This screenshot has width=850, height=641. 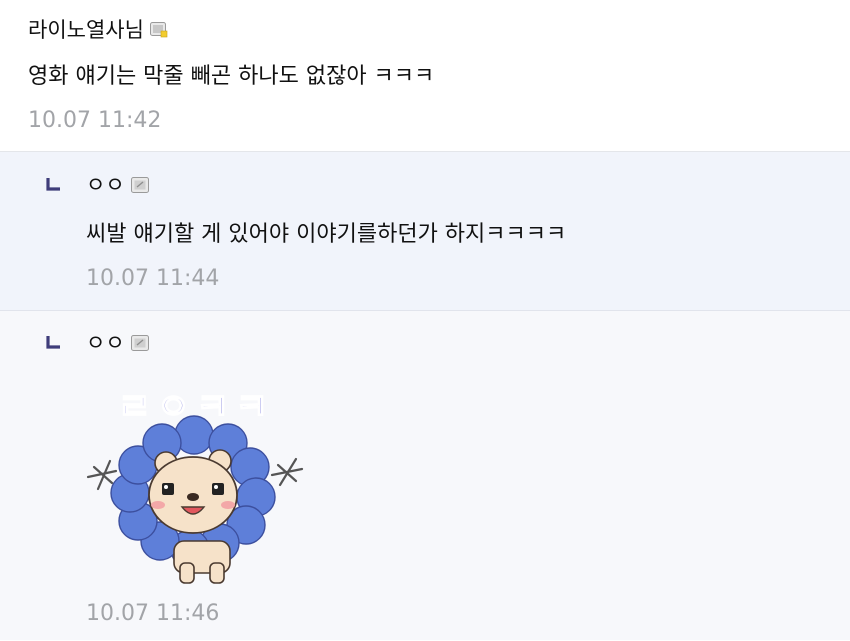 I want to click on reply-timestamp: 10.07 11:44, so click(x=153, y=278).